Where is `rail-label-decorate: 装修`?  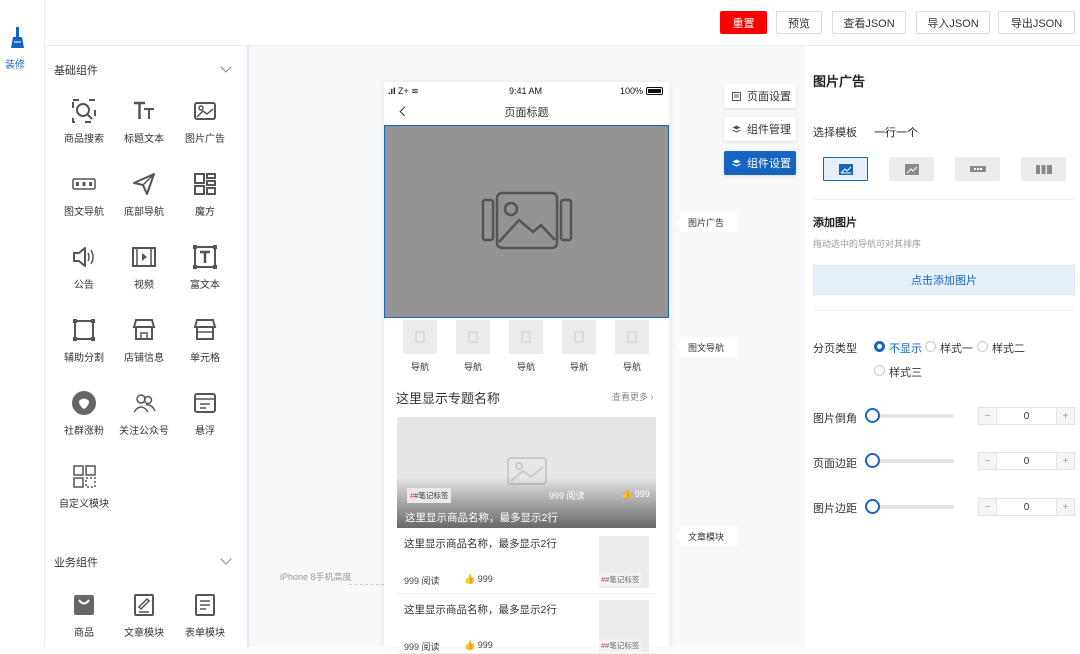
rail-label-decorate: 装修 is located at coordinates (15, 63).